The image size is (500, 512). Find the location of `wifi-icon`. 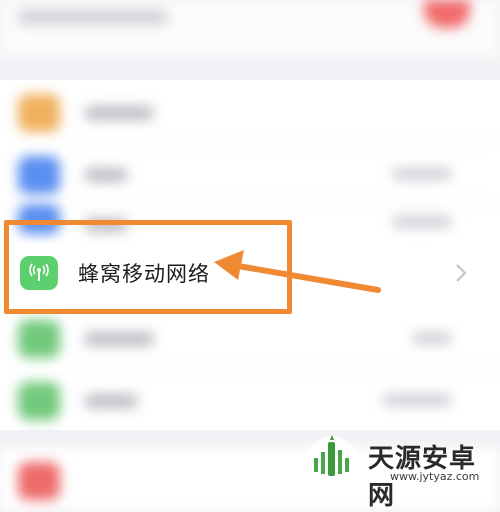

wifi-icon is located at coordinates (39, 175).